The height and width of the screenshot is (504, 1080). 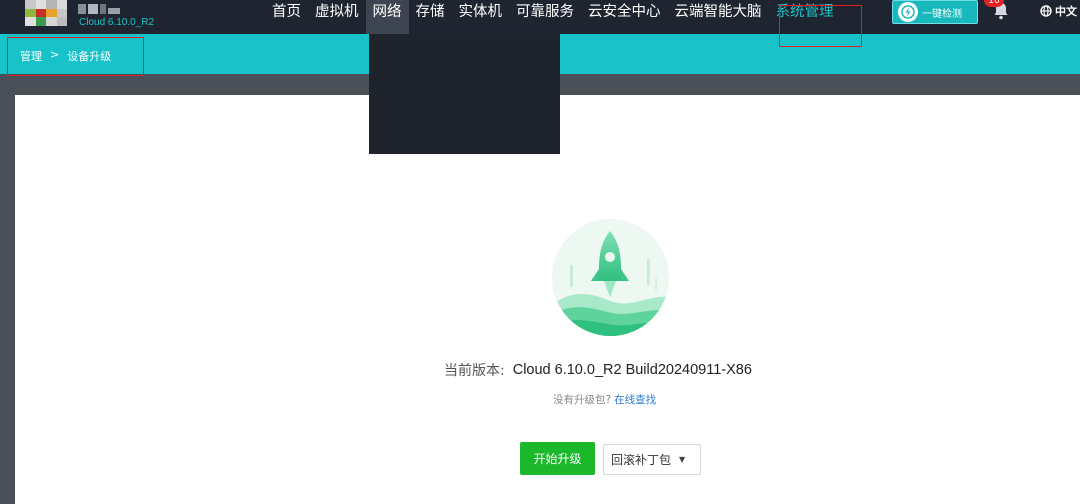 I want to click on online-search-link: 在线查找, so click(x=635, y=400).